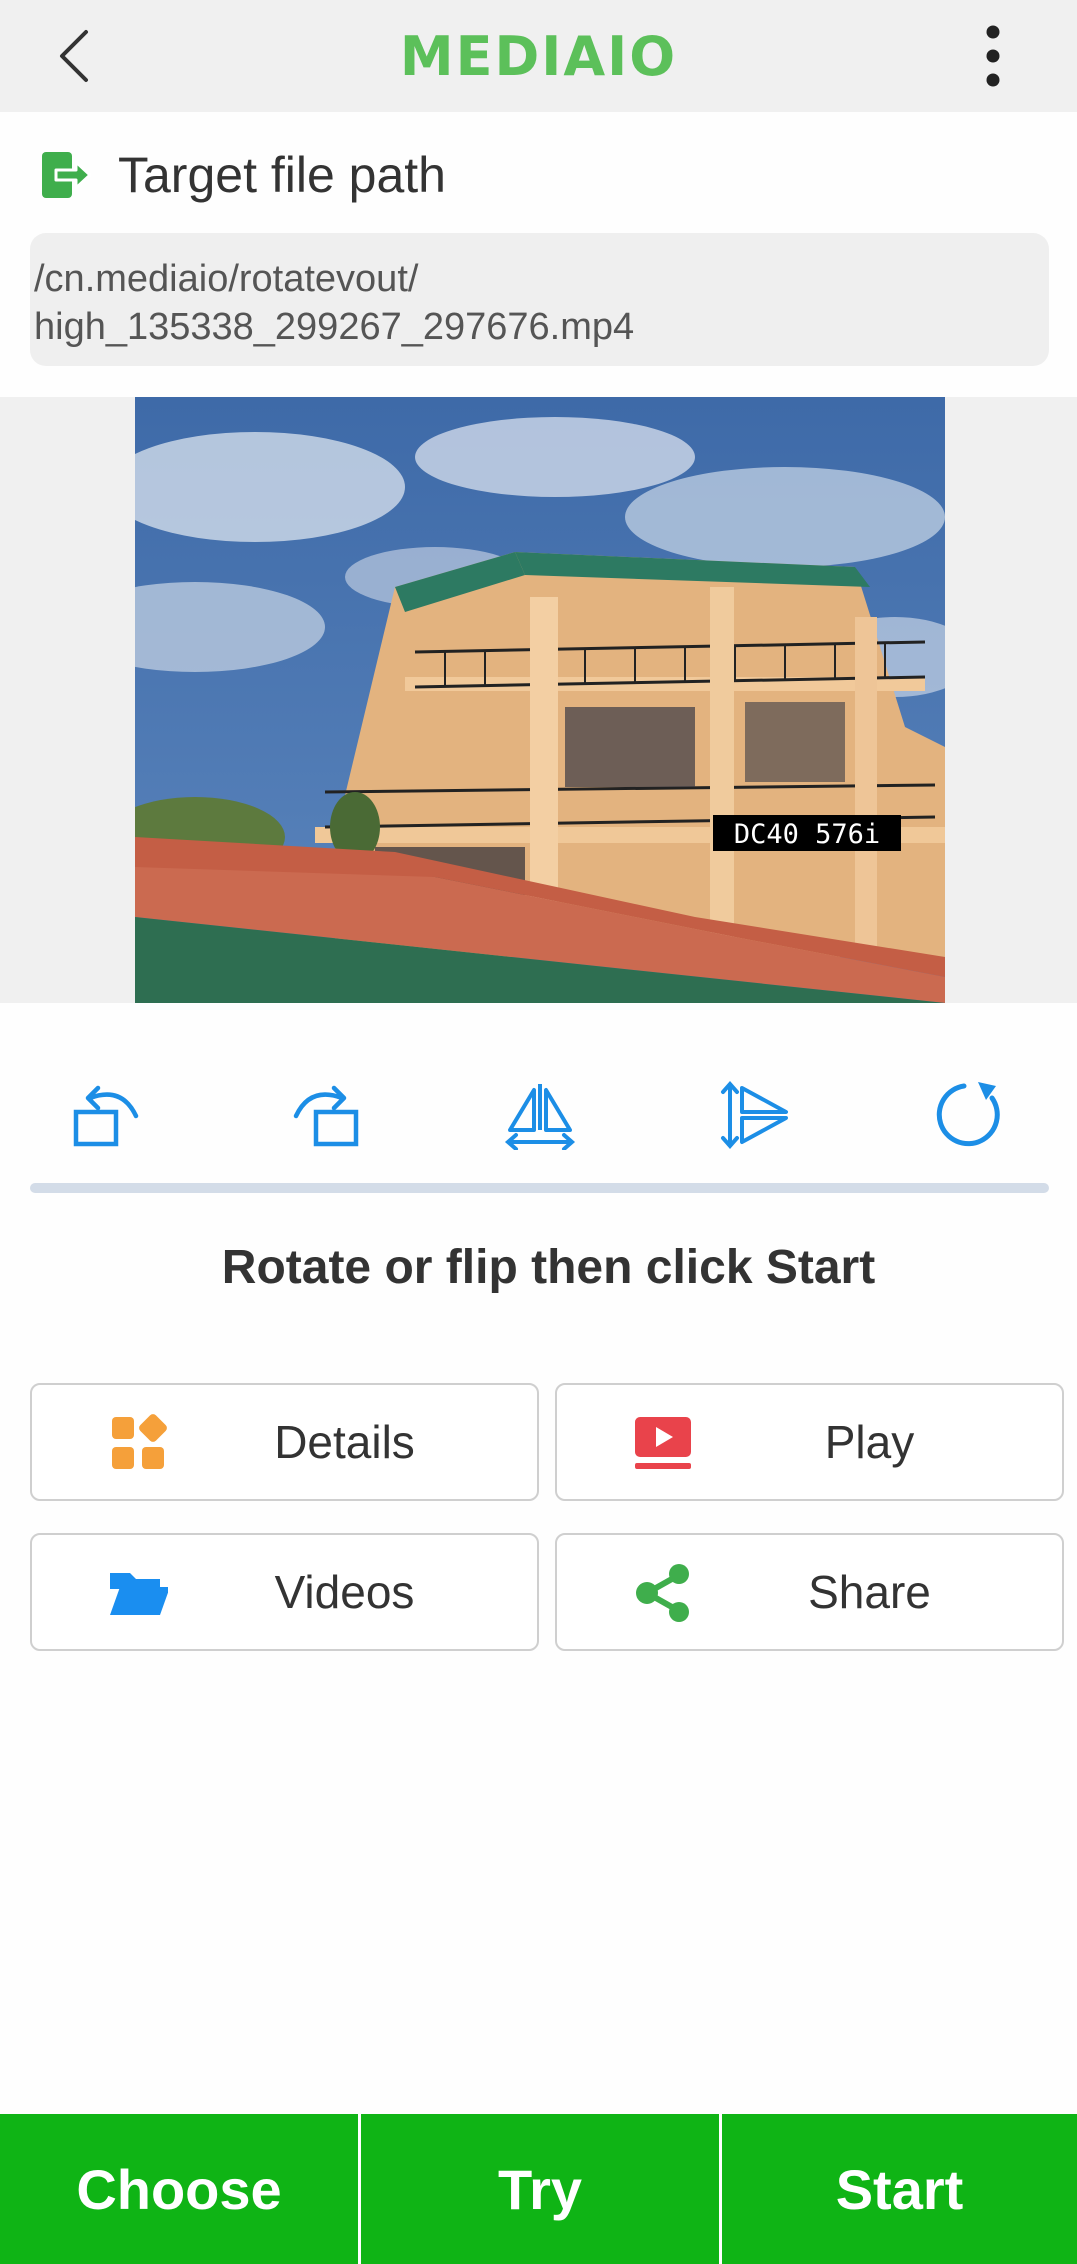 The height and width of the screenshot is (2264, 1077). I want to click on export-file-icon, so click(67, 175).